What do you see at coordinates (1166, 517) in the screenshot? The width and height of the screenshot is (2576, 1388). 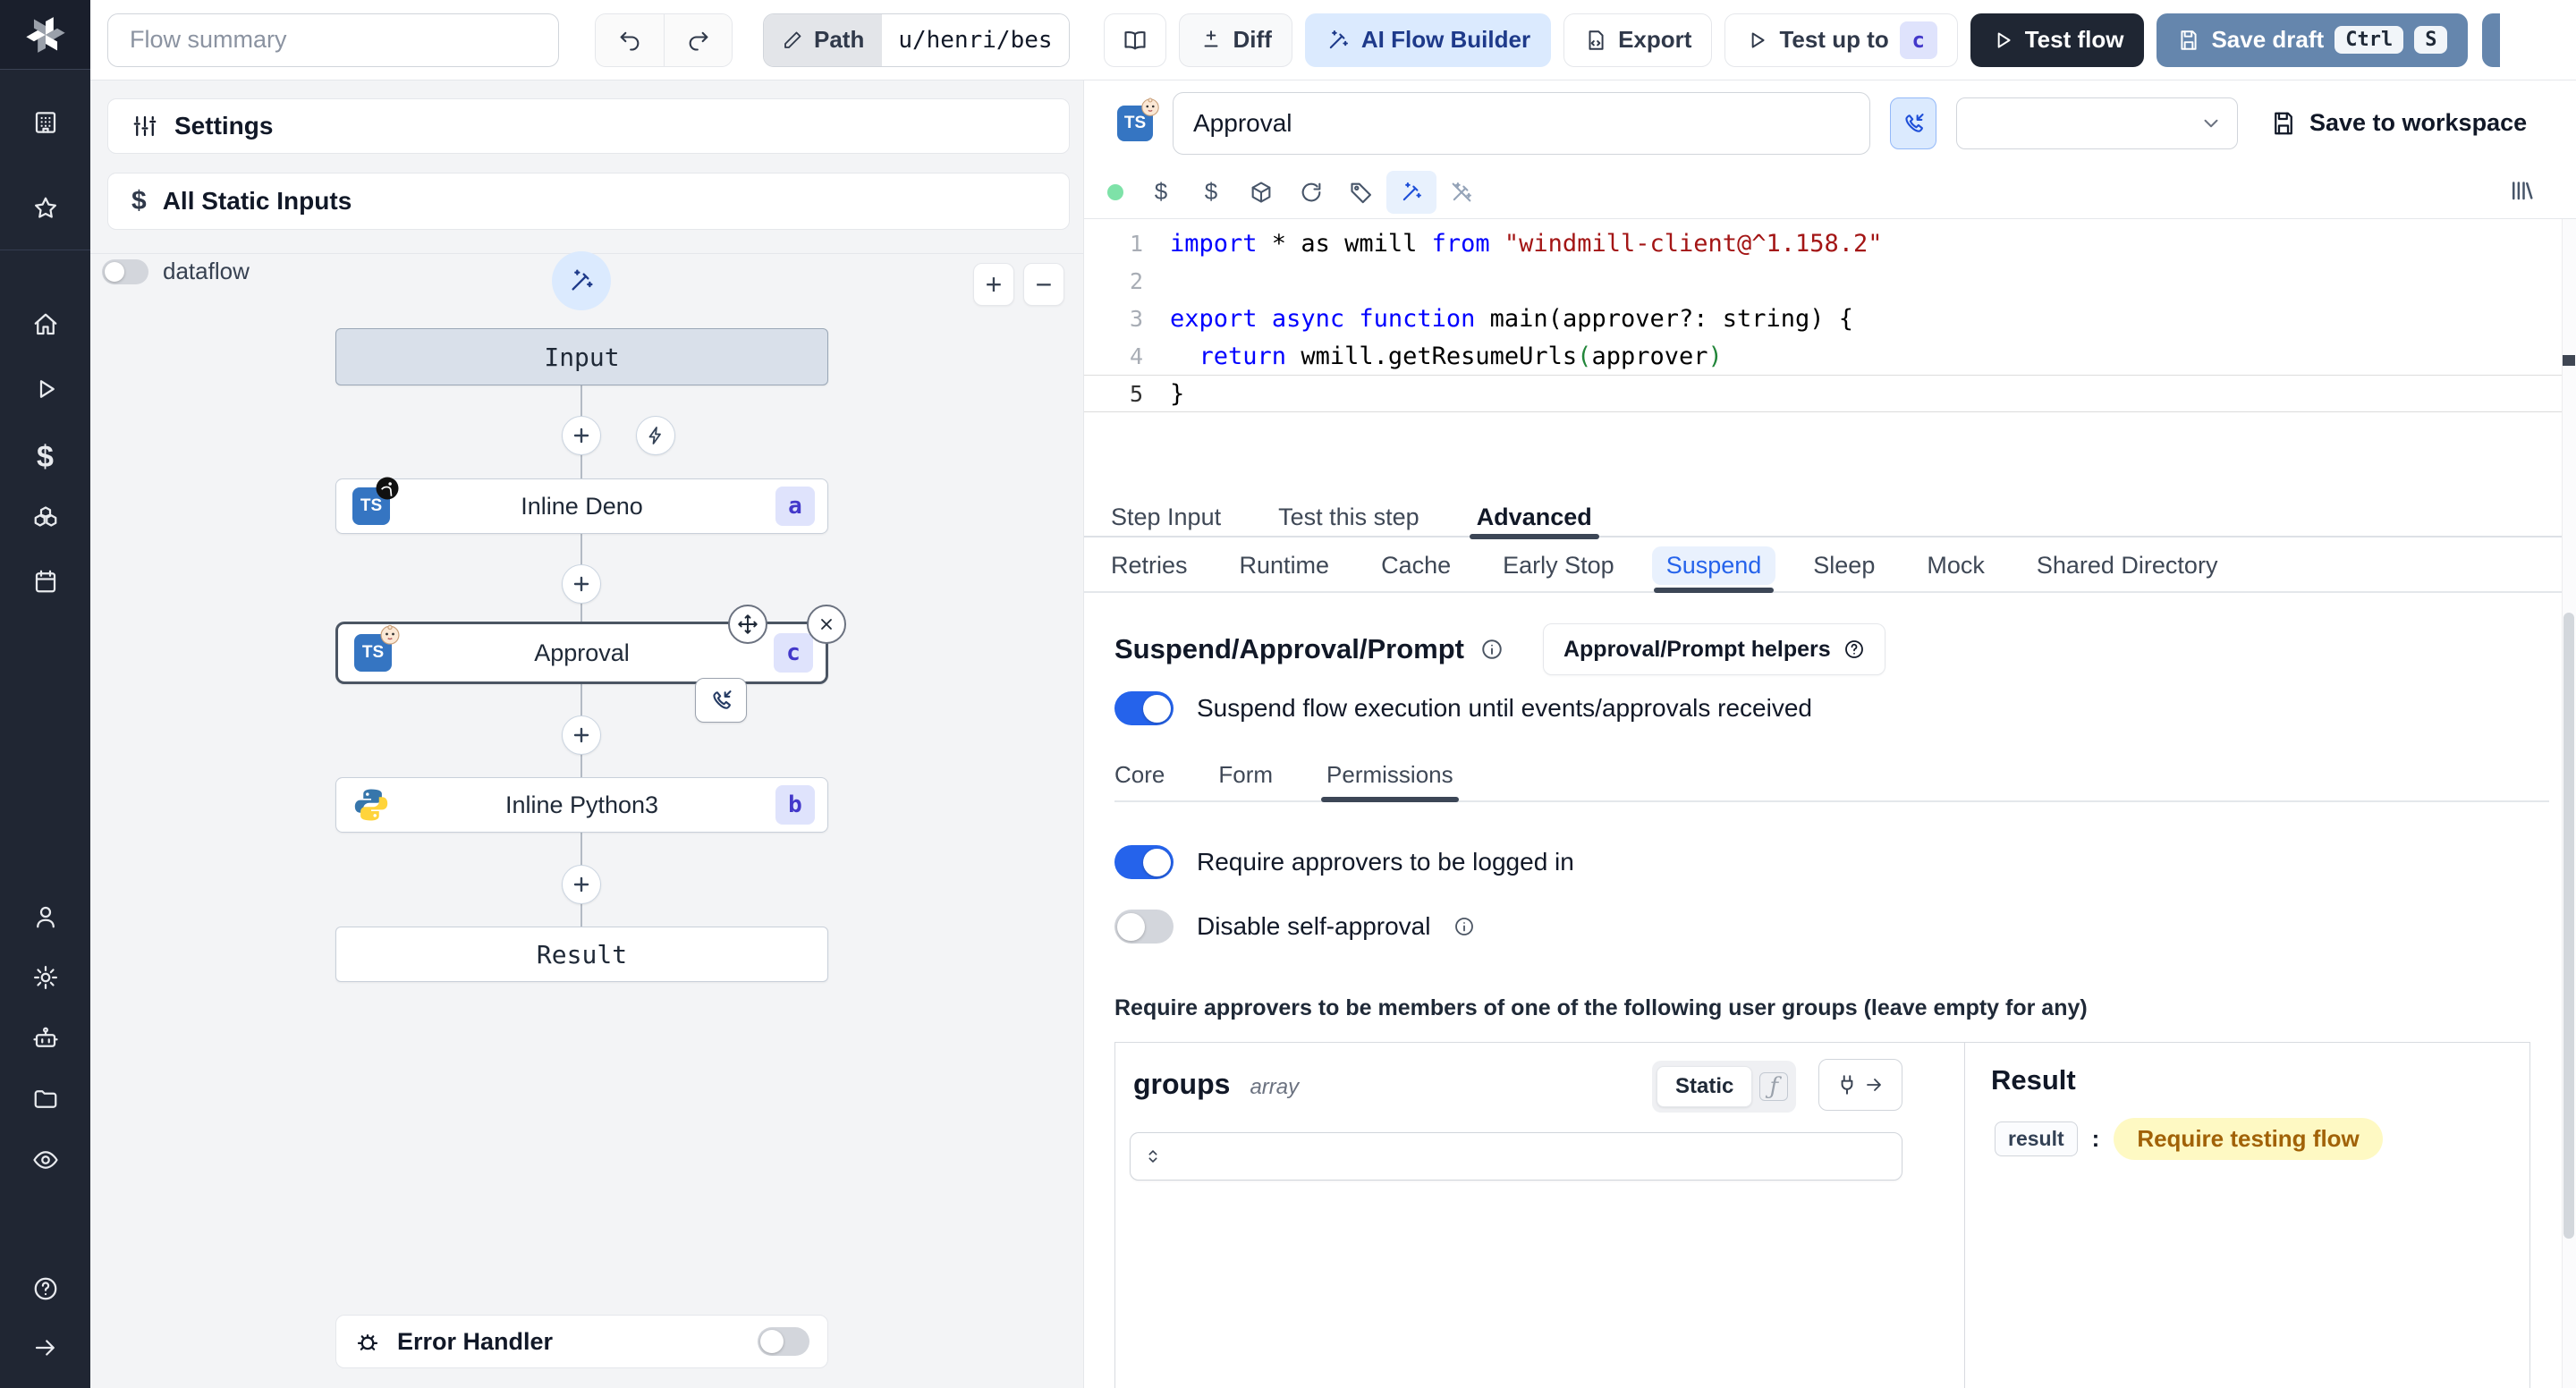 I see `tab-step-input: Step Input` at bounding box center [1166, 517].